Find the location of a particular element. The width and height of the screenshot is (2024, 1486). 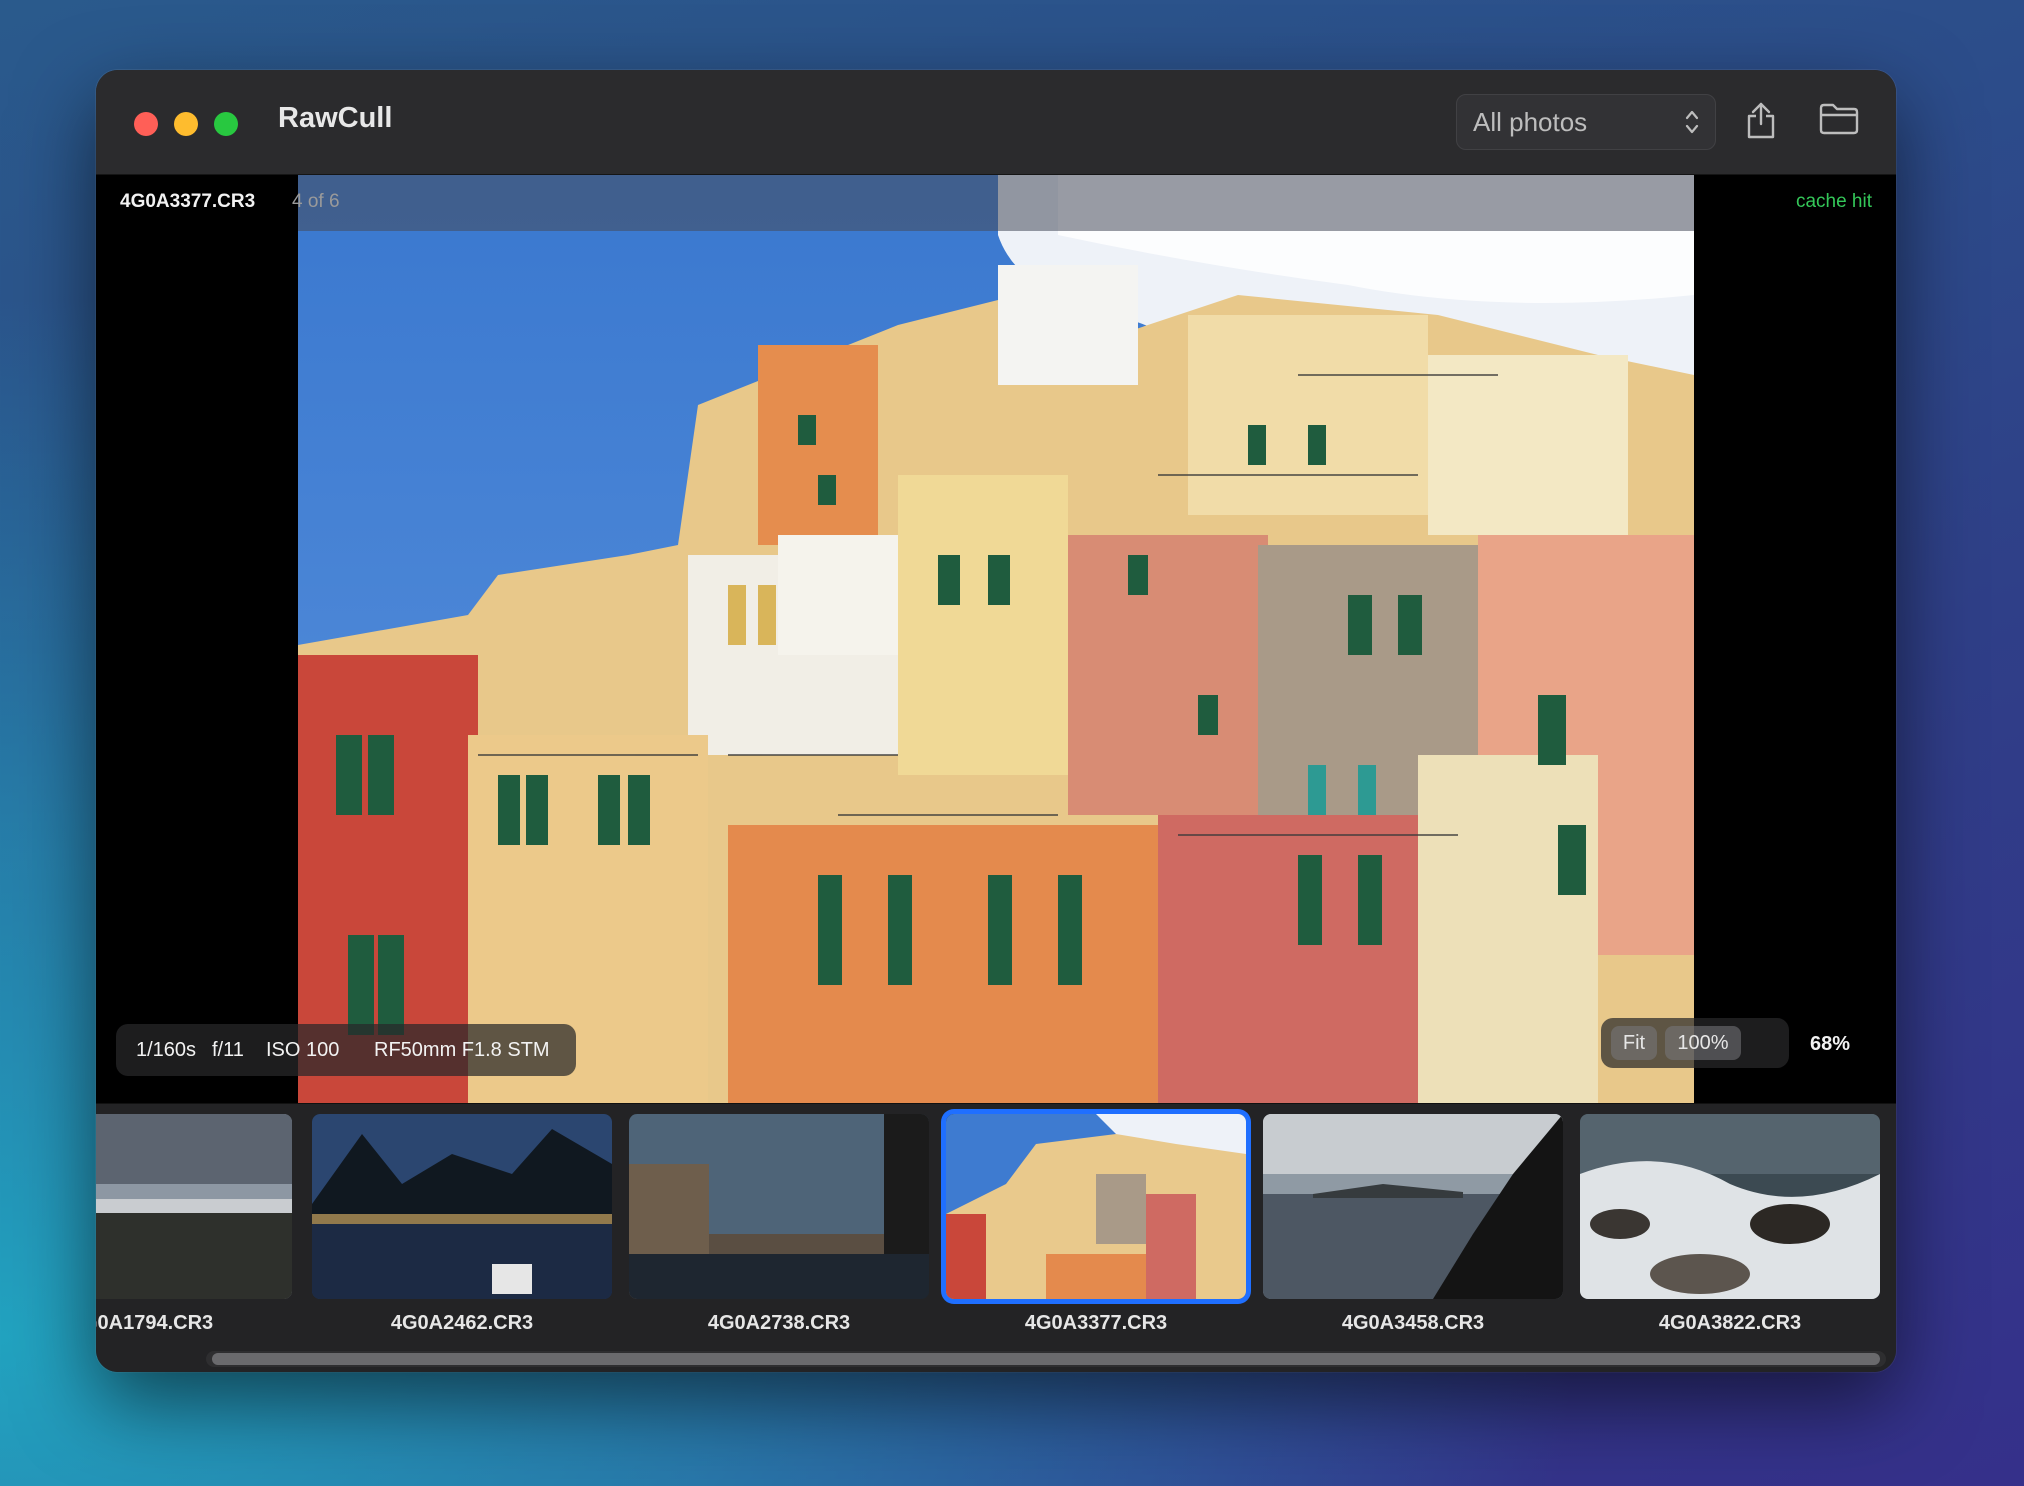

thumbnail-1-image is located at coordinates (194, 1206).